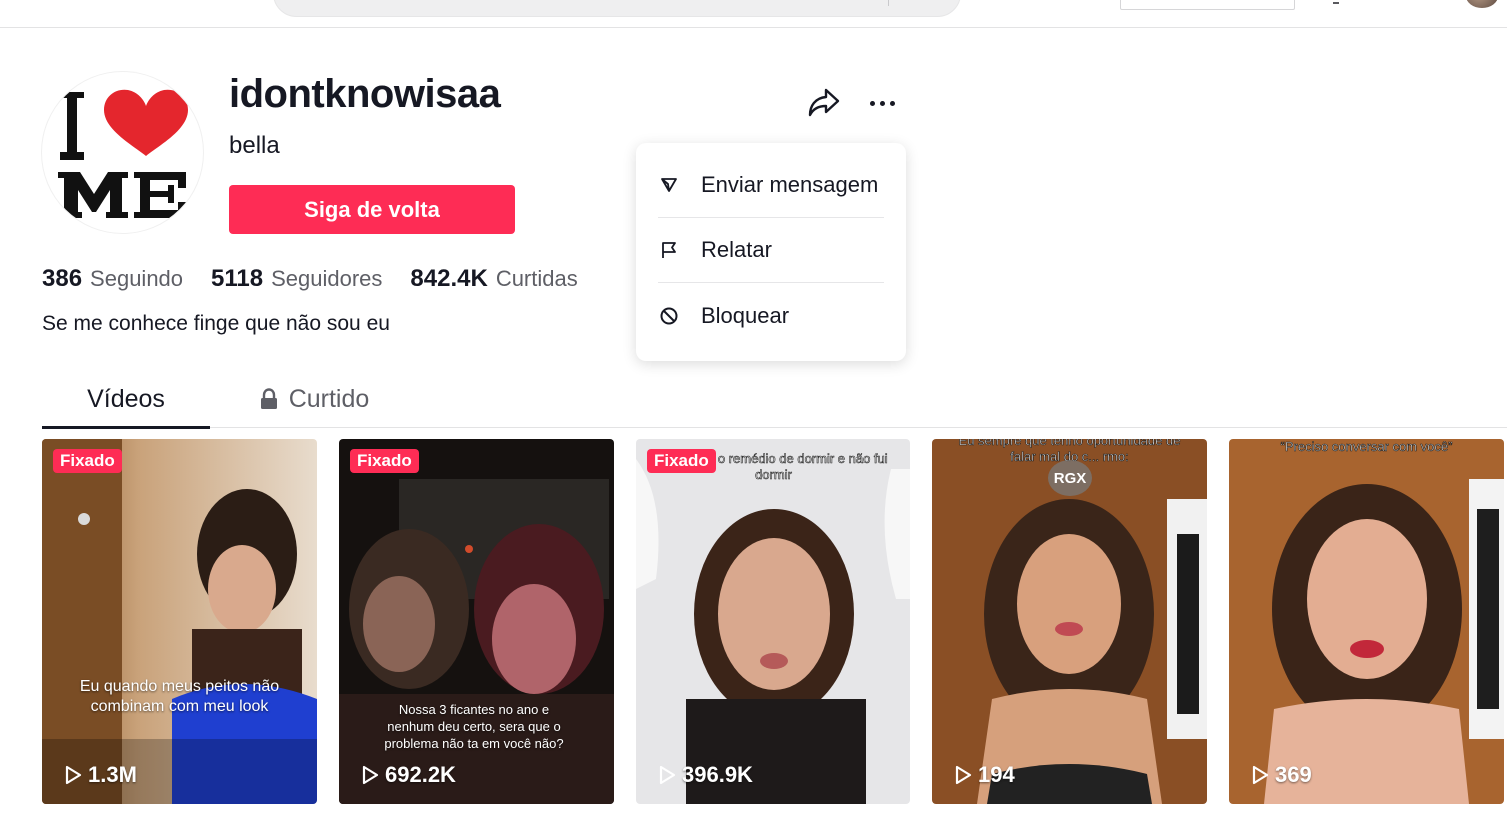  I want to click on top-navigation-bar, so click(753, 14).